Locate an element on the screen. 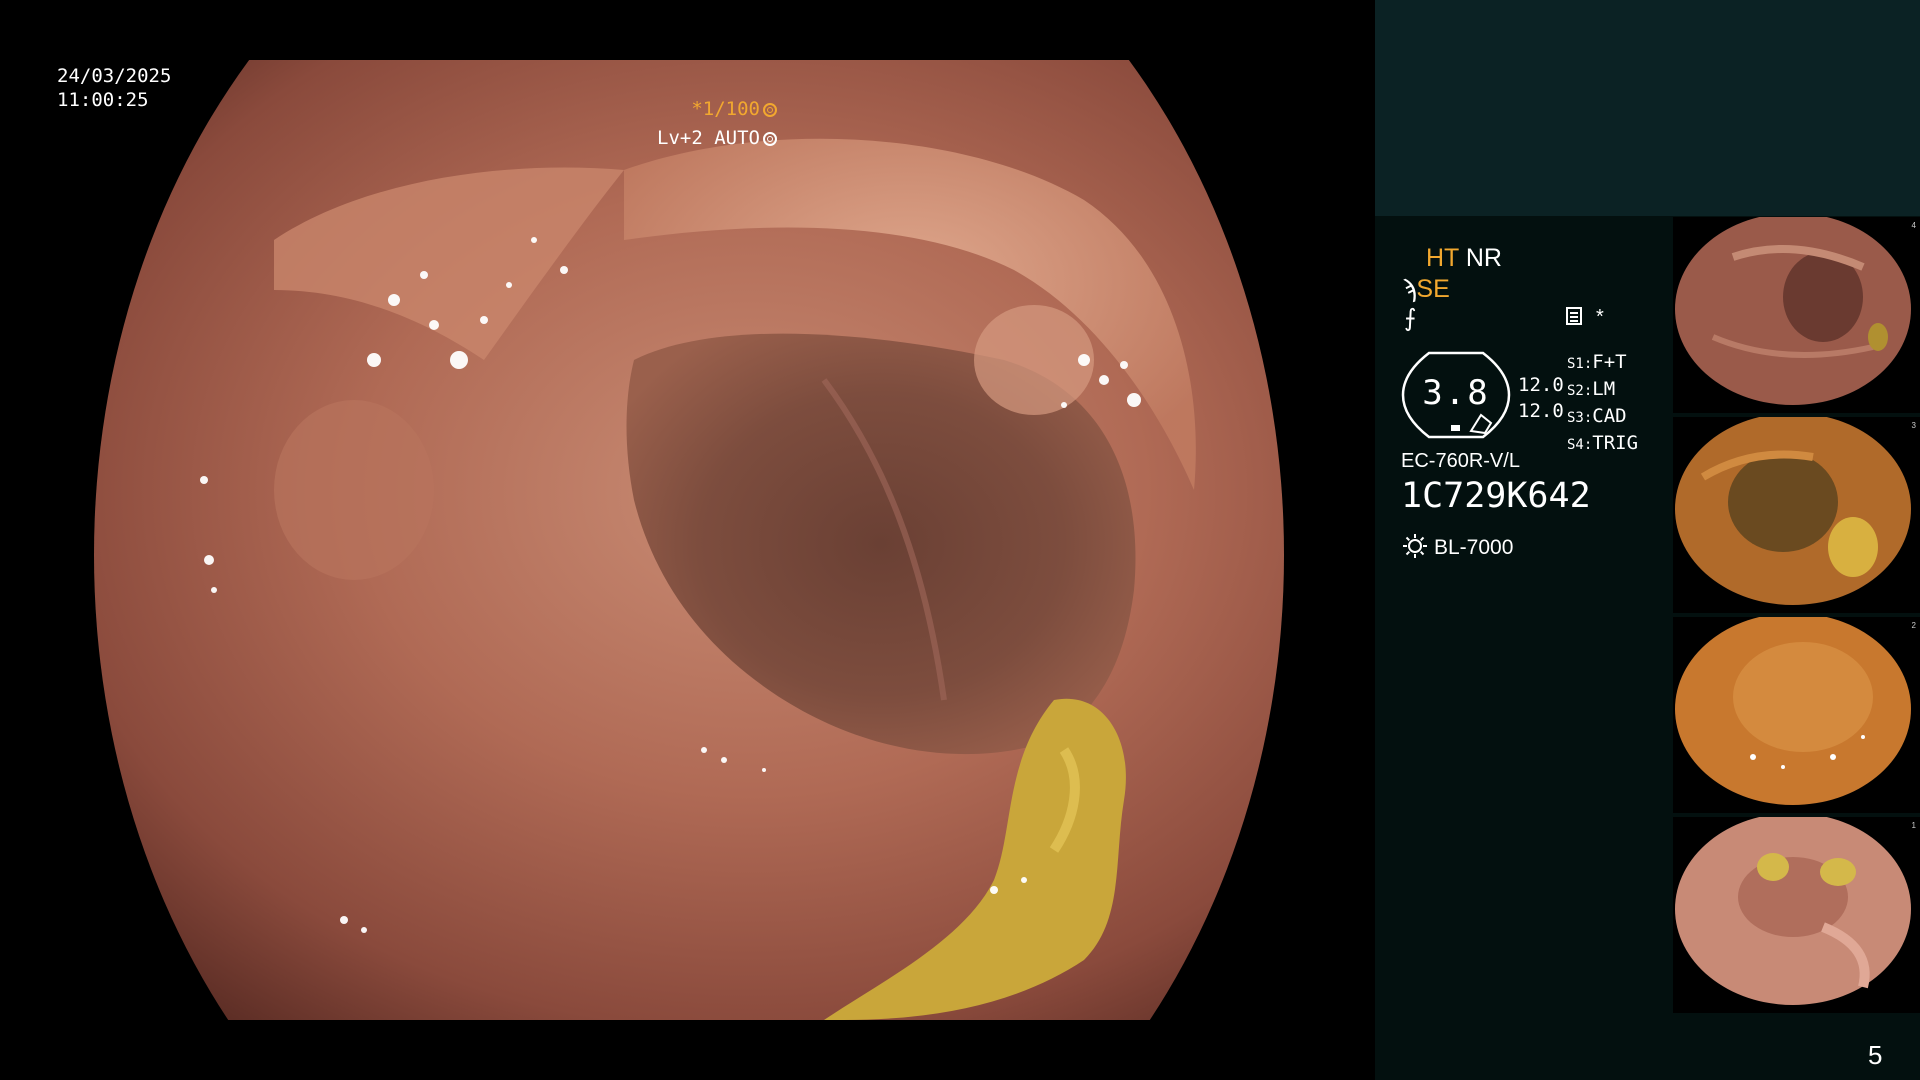 This screenshot has height=1080, width=1920. parameter-values: 12.0 12.0 is located at coordinates (1541, 398).